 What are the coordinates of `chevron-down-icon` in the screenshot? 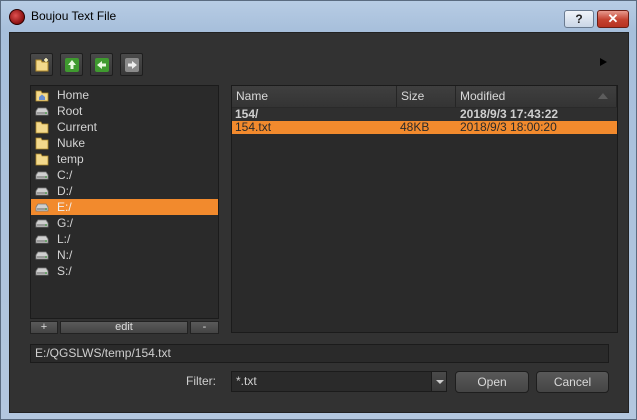 It's located at (438, 381).